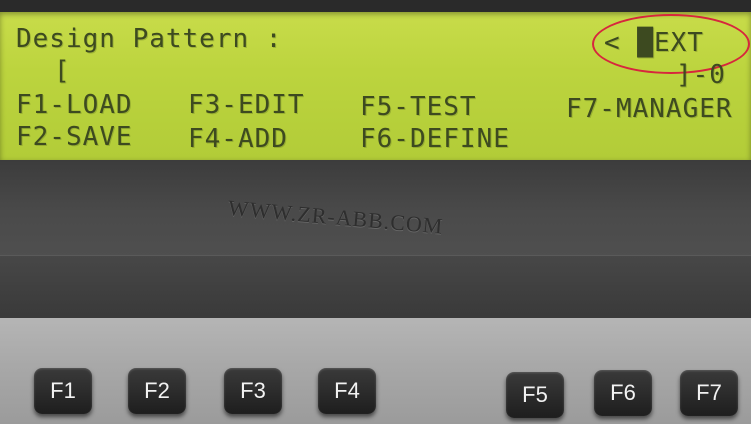 This screenshot has width=751, height=424. I want to click on softkey-label-f7: F7-MANAGER, so click(649, 109).